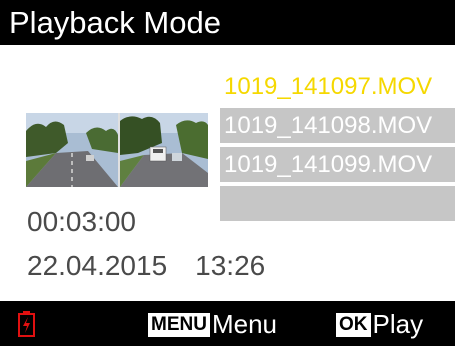  Describe the element at coordinates (398, 324) in the screenshot. I see `play-label: Play` at that location.